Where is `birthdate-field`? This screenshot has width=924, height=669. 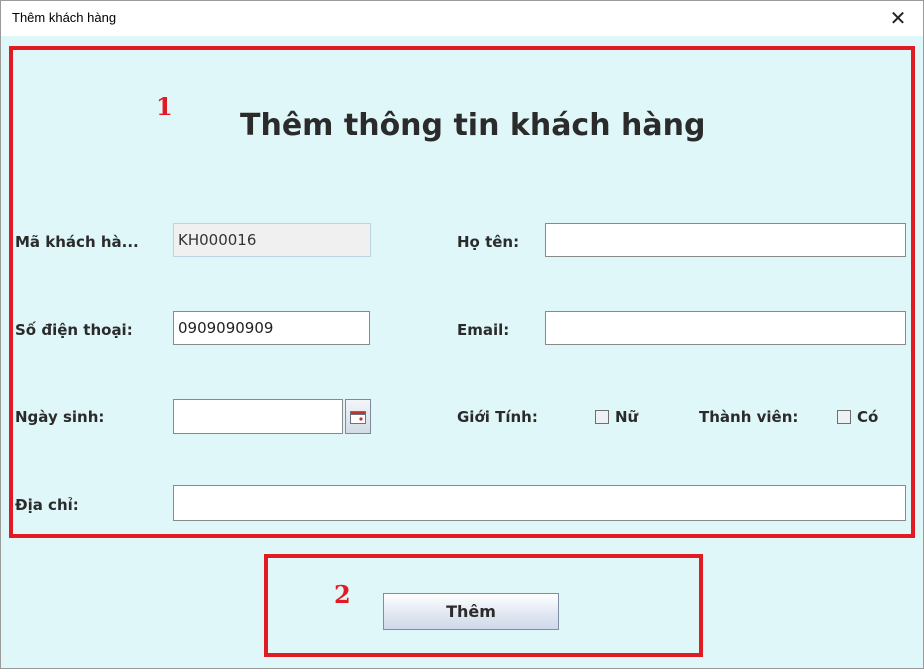
birthdate-field is located at coordinates (258, 416).